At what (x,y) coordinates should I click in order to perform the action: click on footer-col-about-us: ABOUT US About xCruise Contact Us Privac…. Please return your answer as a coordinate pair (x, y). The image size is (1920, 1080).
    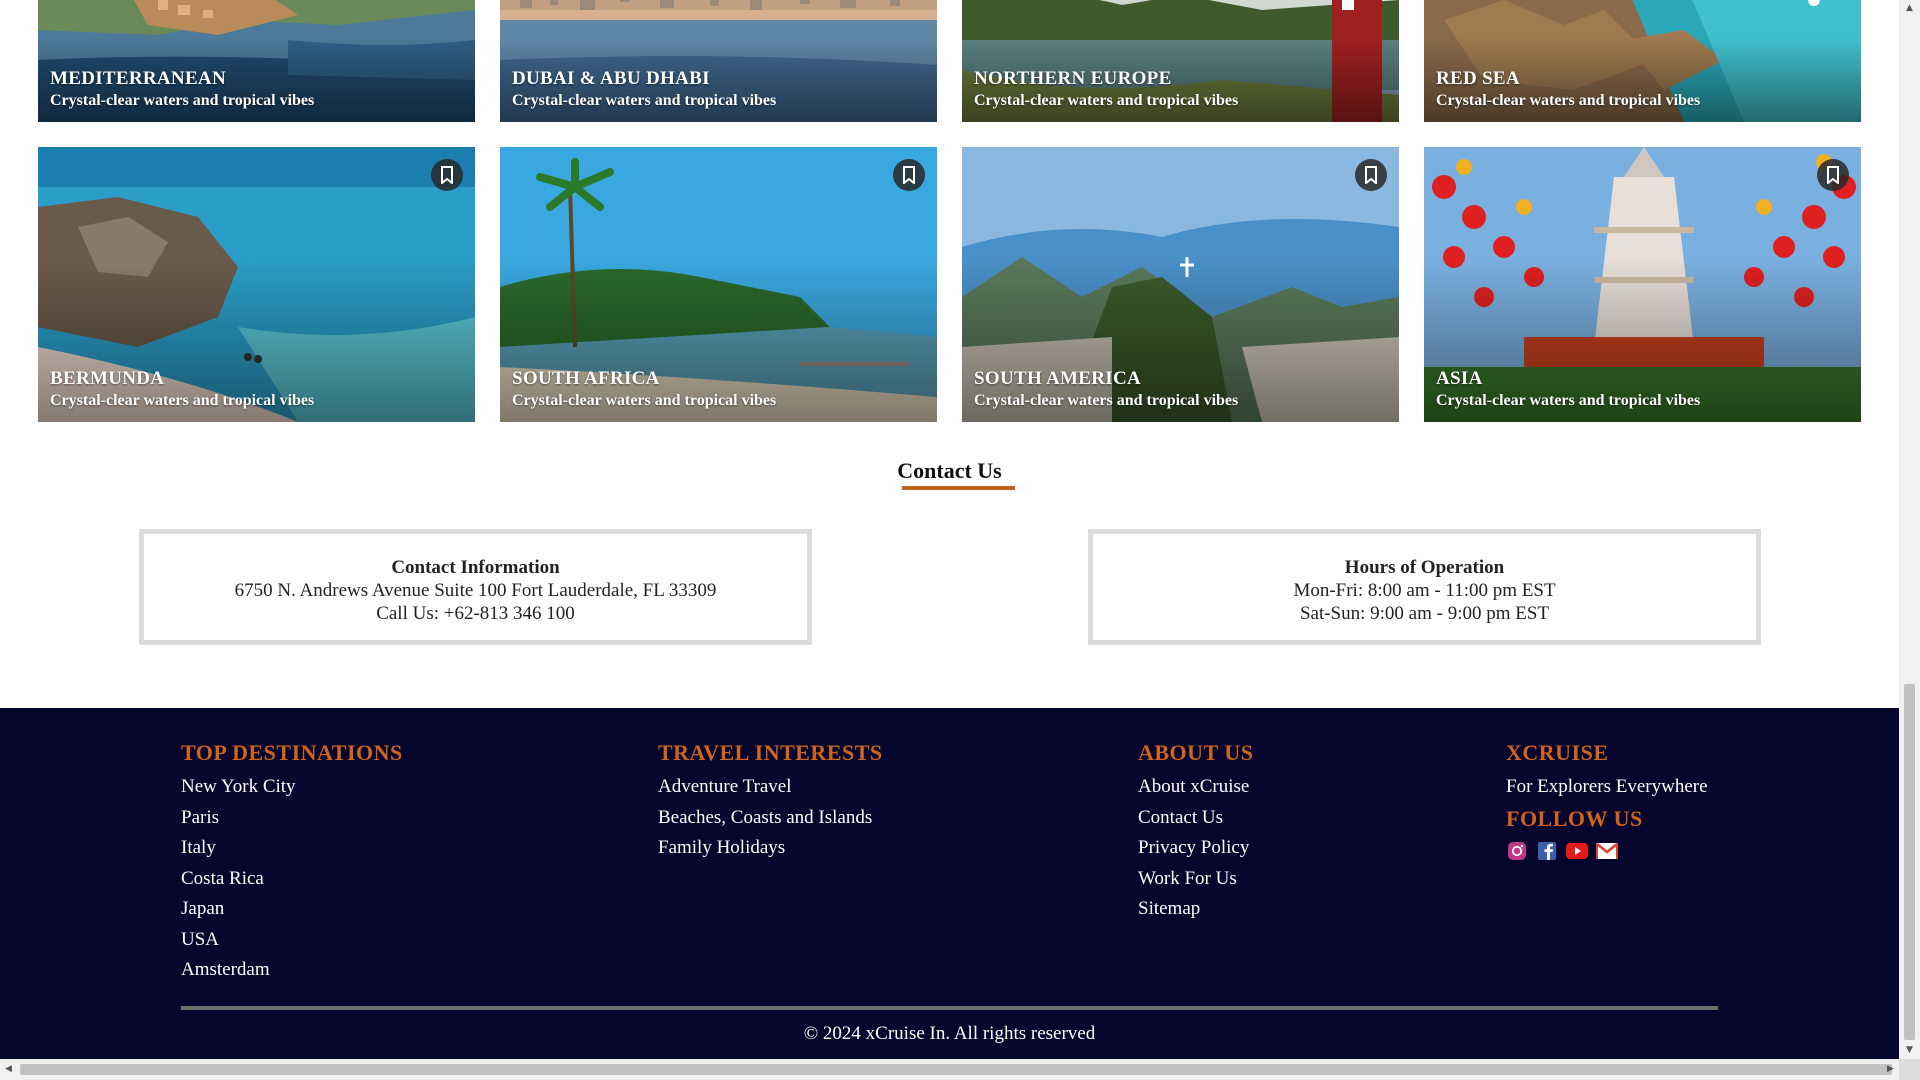
    Looking at the image, I should click on (1195, 832).